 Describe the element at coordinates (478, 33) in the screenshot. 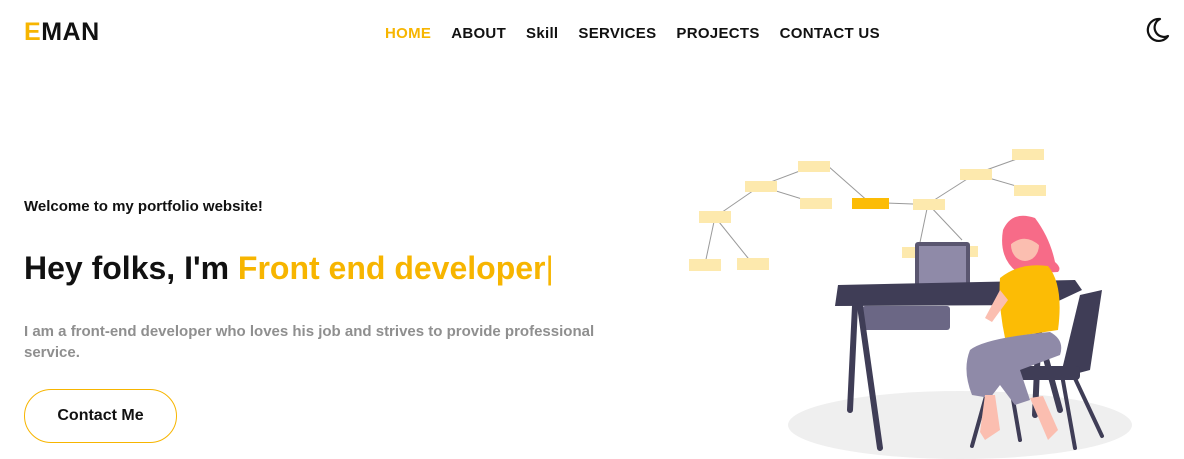

I see `nav-item-about: ABOUT` at that location.